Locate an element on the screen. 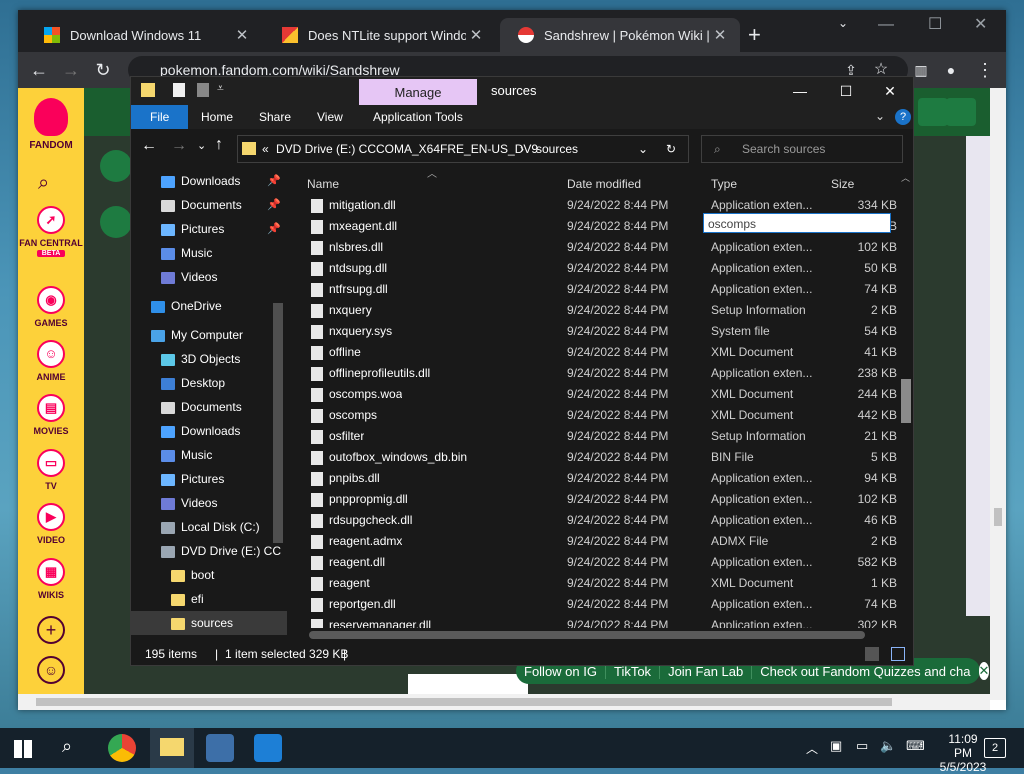  recent-locations-icon: ⌄ is located at coordinates (201, 145).